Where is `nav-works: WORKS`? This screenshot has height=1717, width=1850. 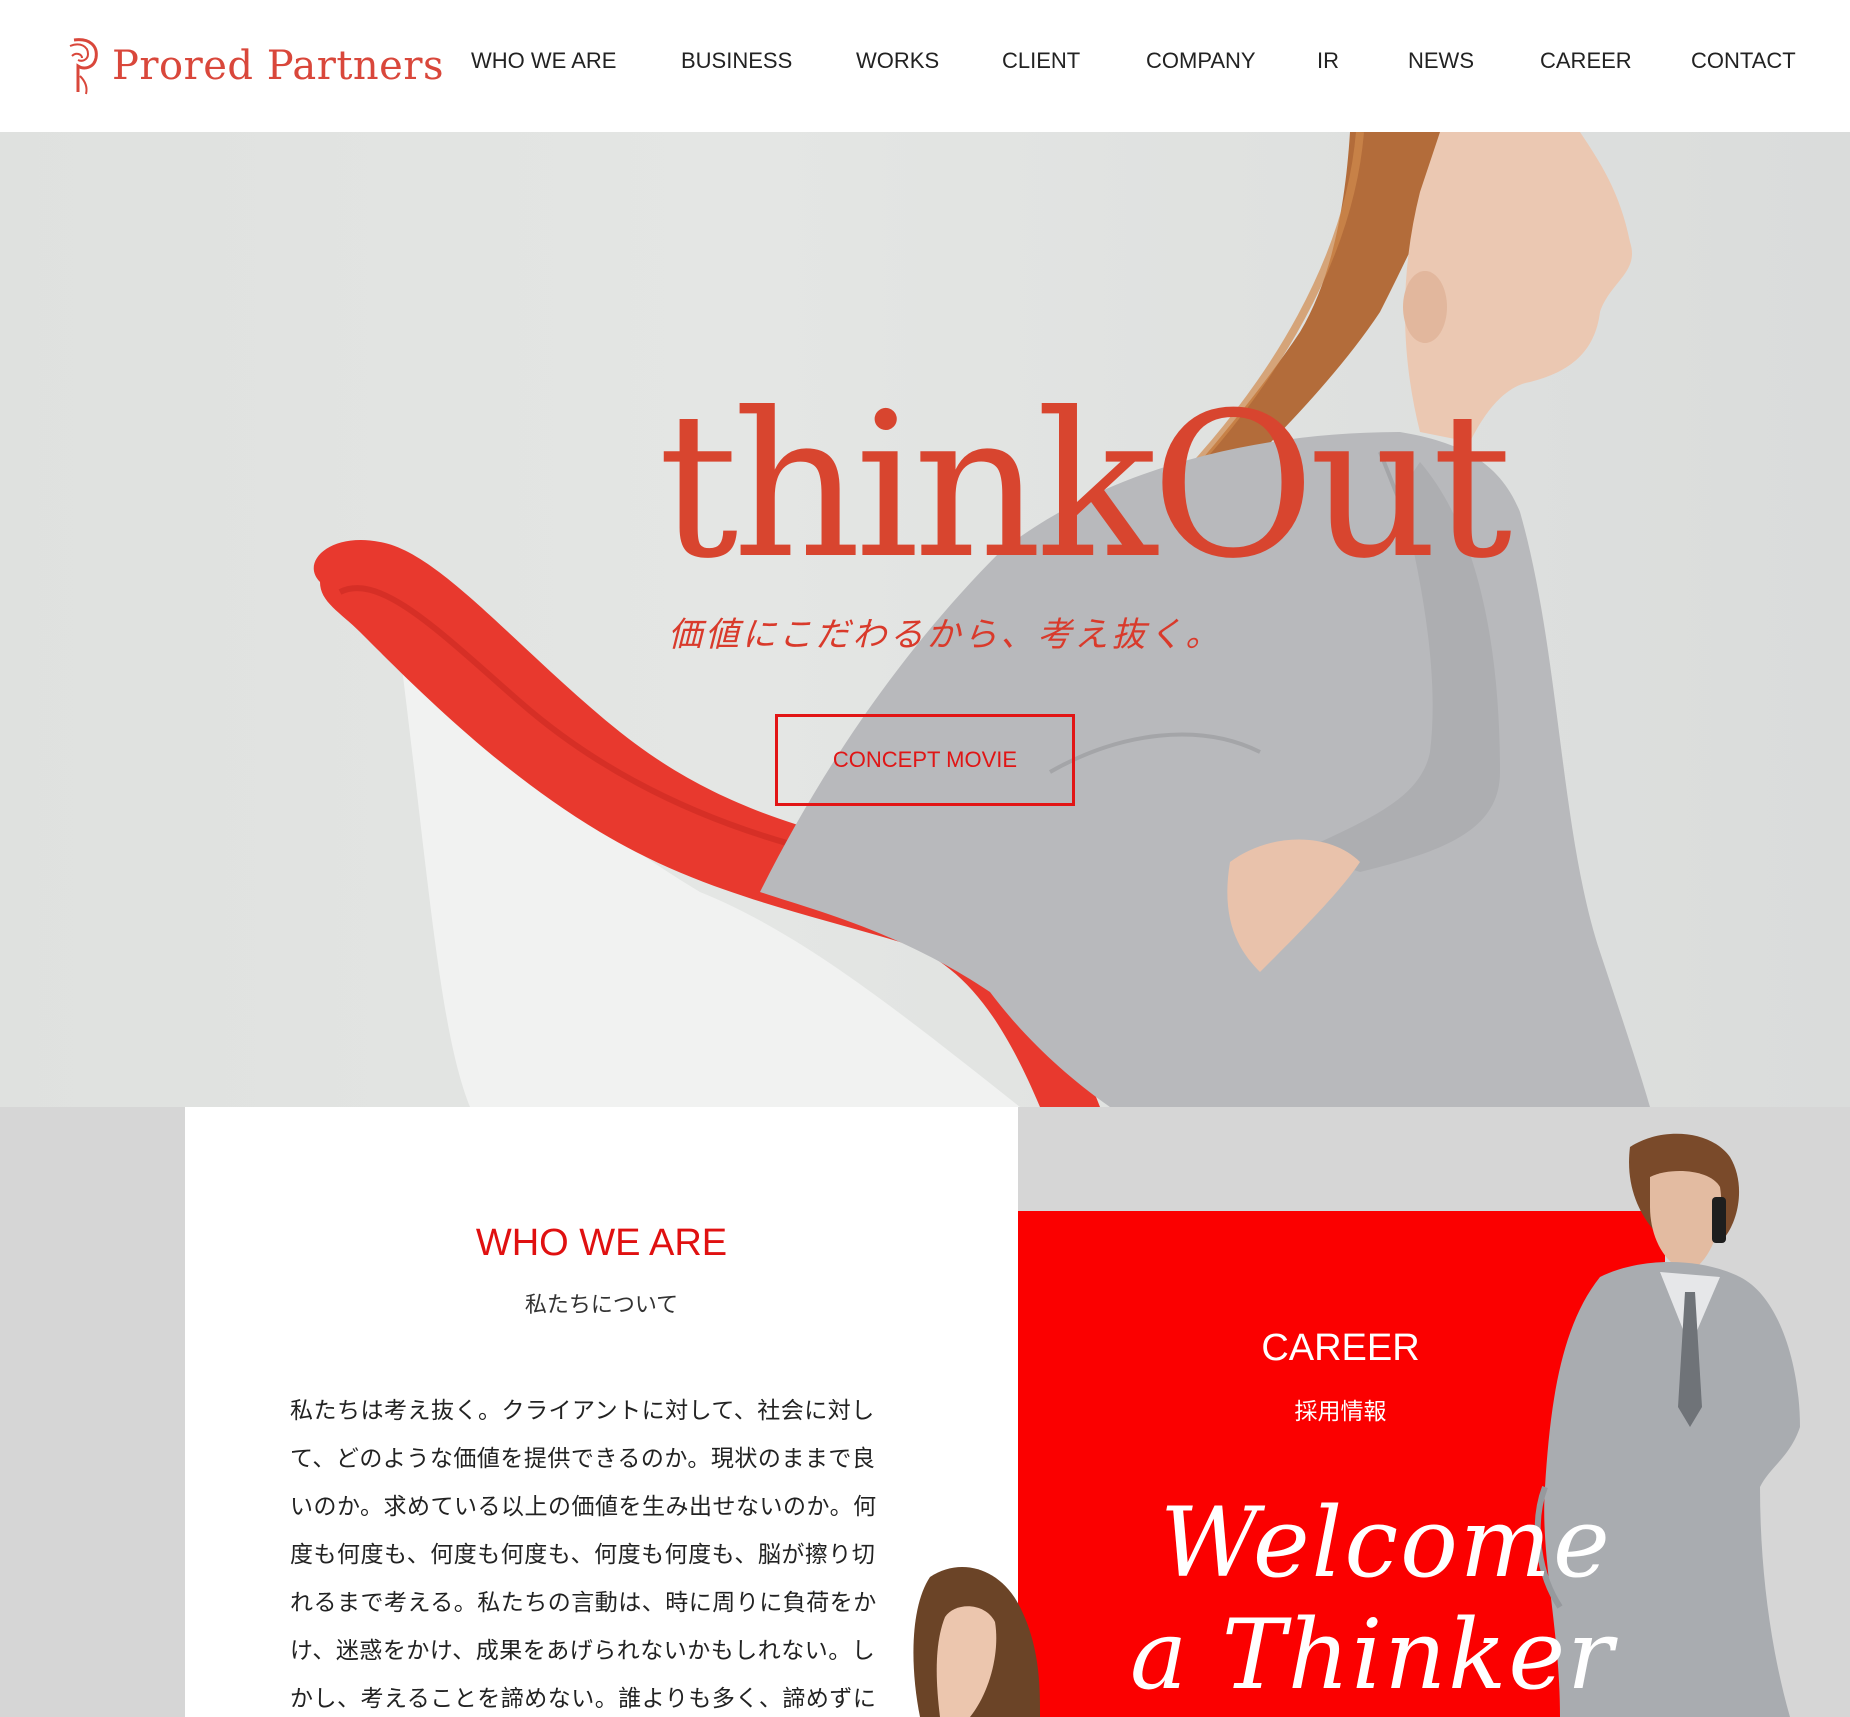 nav-works: WORKS is located at coordinates (897, 61).